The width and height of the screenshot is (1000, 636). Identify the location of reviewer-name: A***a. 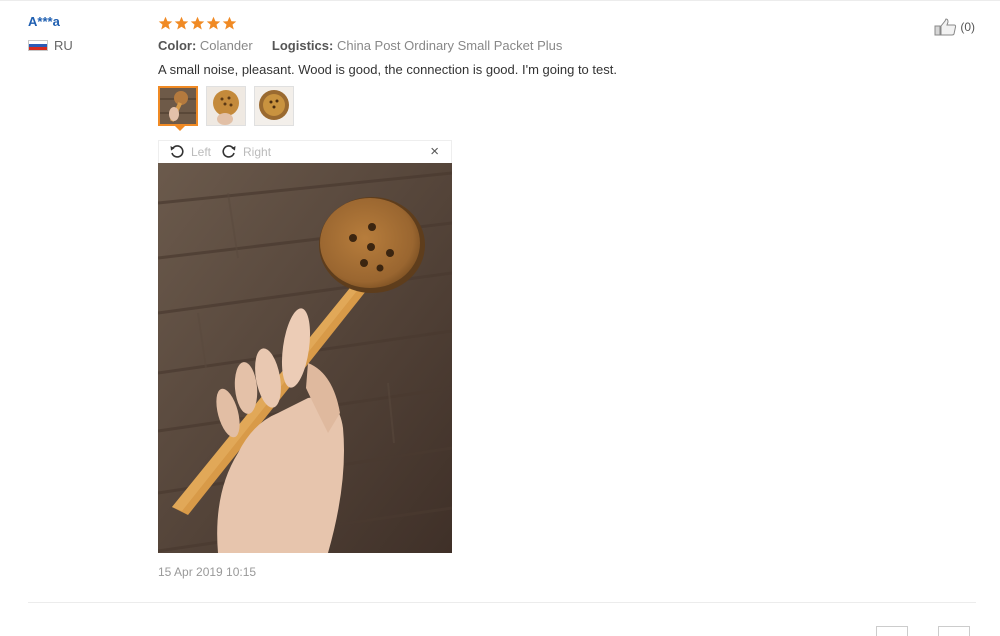
(50, 21).